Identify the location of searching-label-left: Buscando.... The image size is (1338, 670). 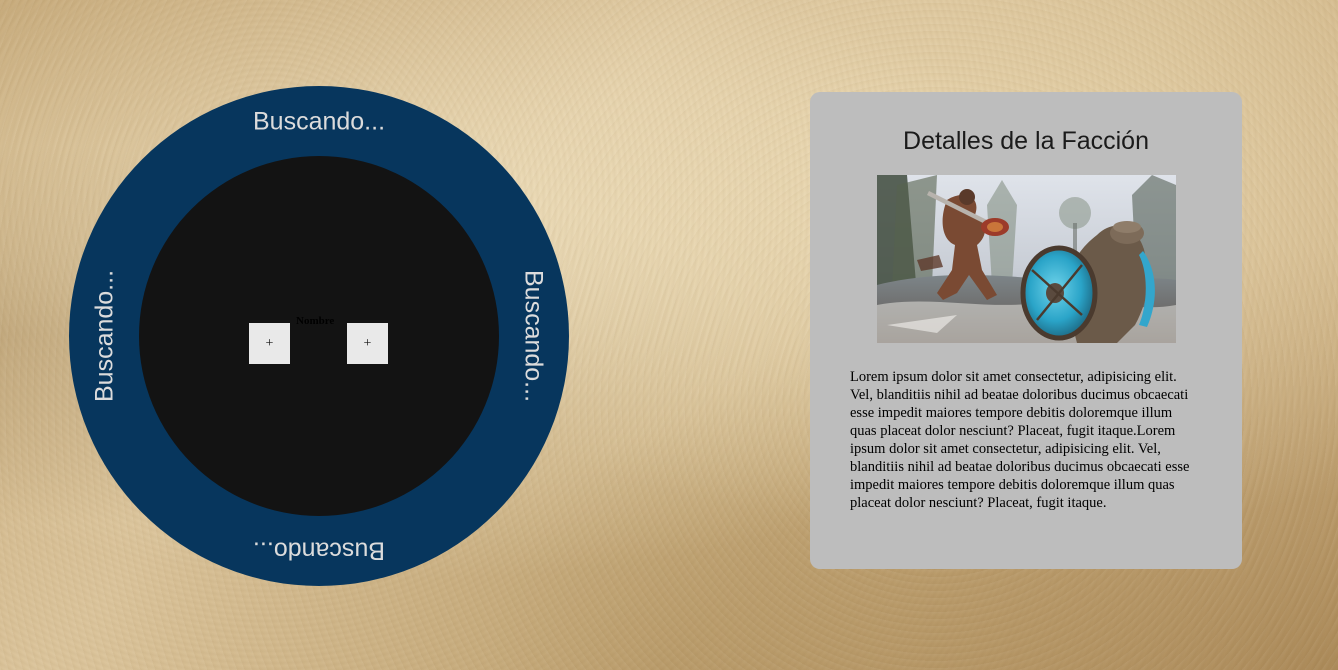
(104, 336).